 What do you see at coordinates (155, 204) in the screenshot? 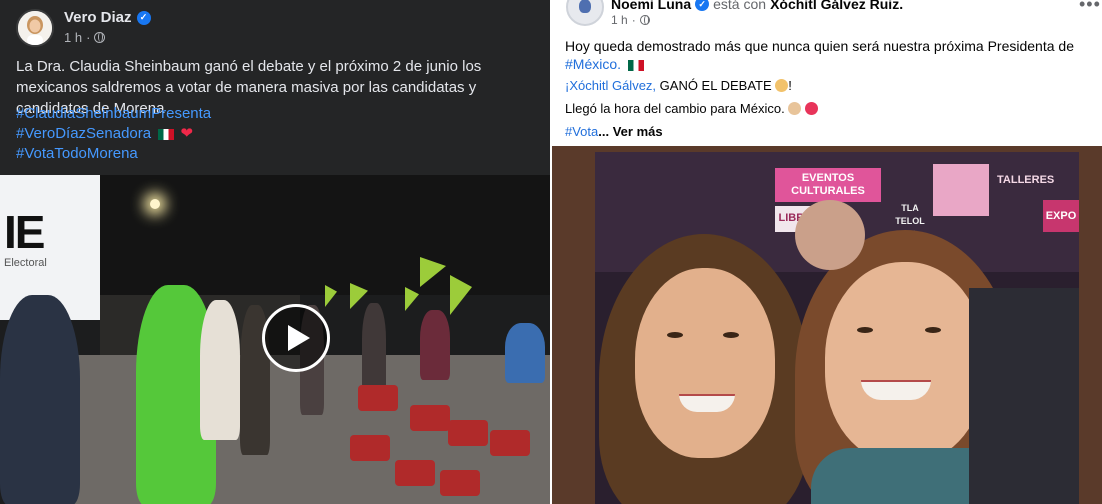
I see `video-lamp` at bounding box center [155, 204].